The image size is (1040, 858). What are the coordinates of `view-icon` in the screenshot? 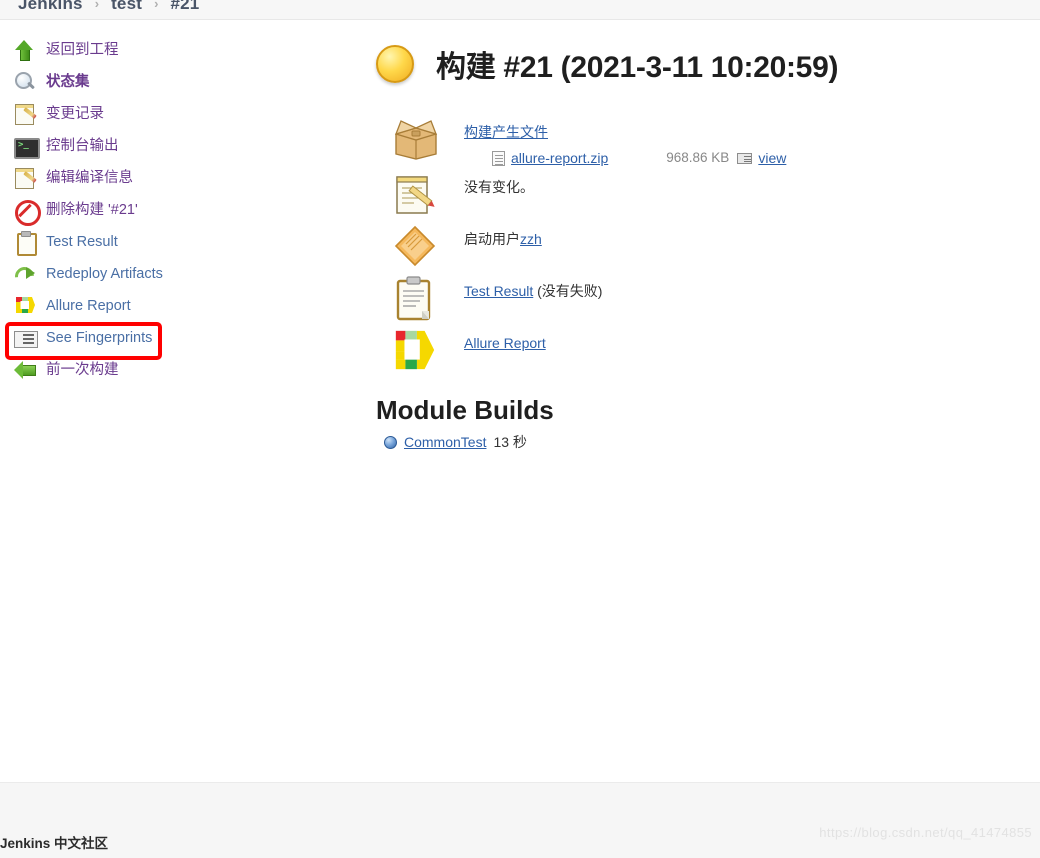 It's located at (745, 159).